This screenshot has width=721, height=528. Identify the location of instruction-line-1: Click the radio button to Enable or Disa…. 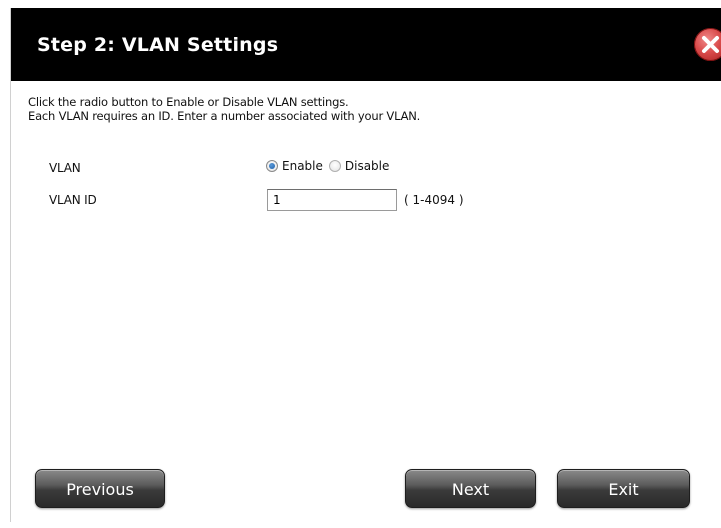
(188, 102).